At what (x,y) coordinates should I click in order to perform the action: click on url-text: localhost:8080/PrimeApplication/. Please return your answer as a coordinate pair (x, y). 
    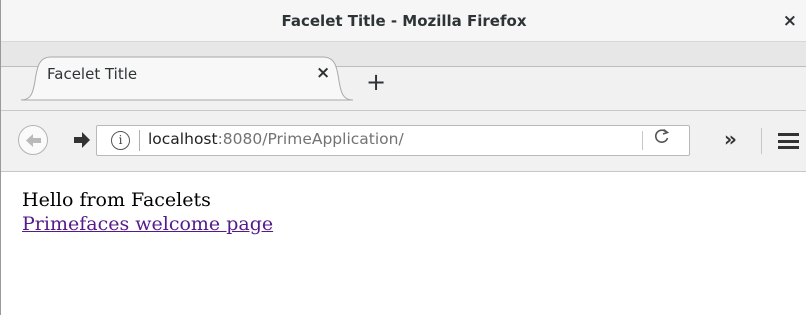
    Looking at the image, I should click on (276, 139).